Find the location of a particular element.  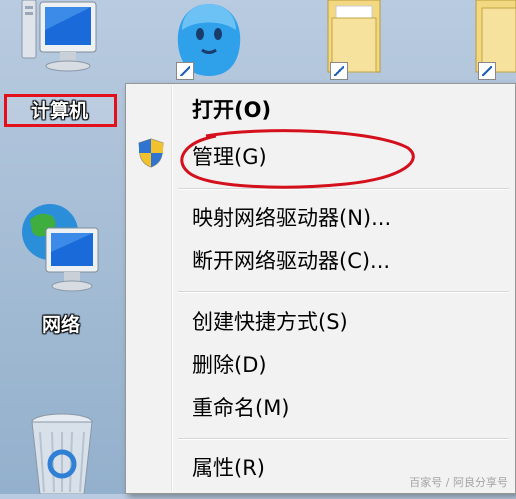

recycle-bin-desktop-icon is located at coordinates (62, 453).